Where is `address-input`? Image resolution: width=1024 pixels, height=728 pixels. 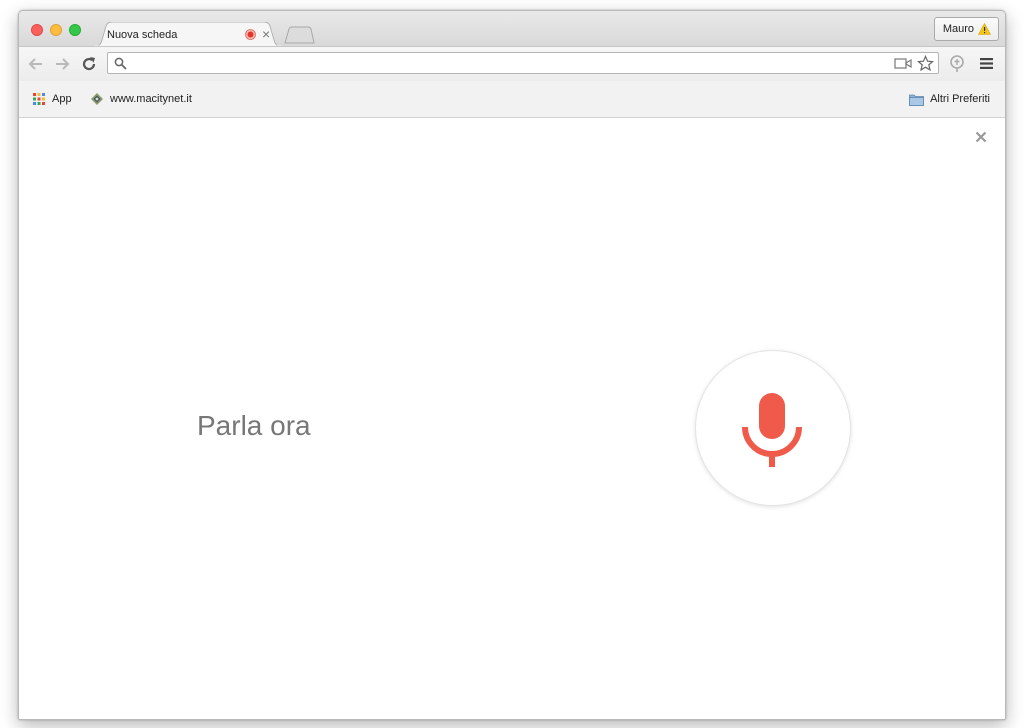
address-input is located at coordinates (512, 63).